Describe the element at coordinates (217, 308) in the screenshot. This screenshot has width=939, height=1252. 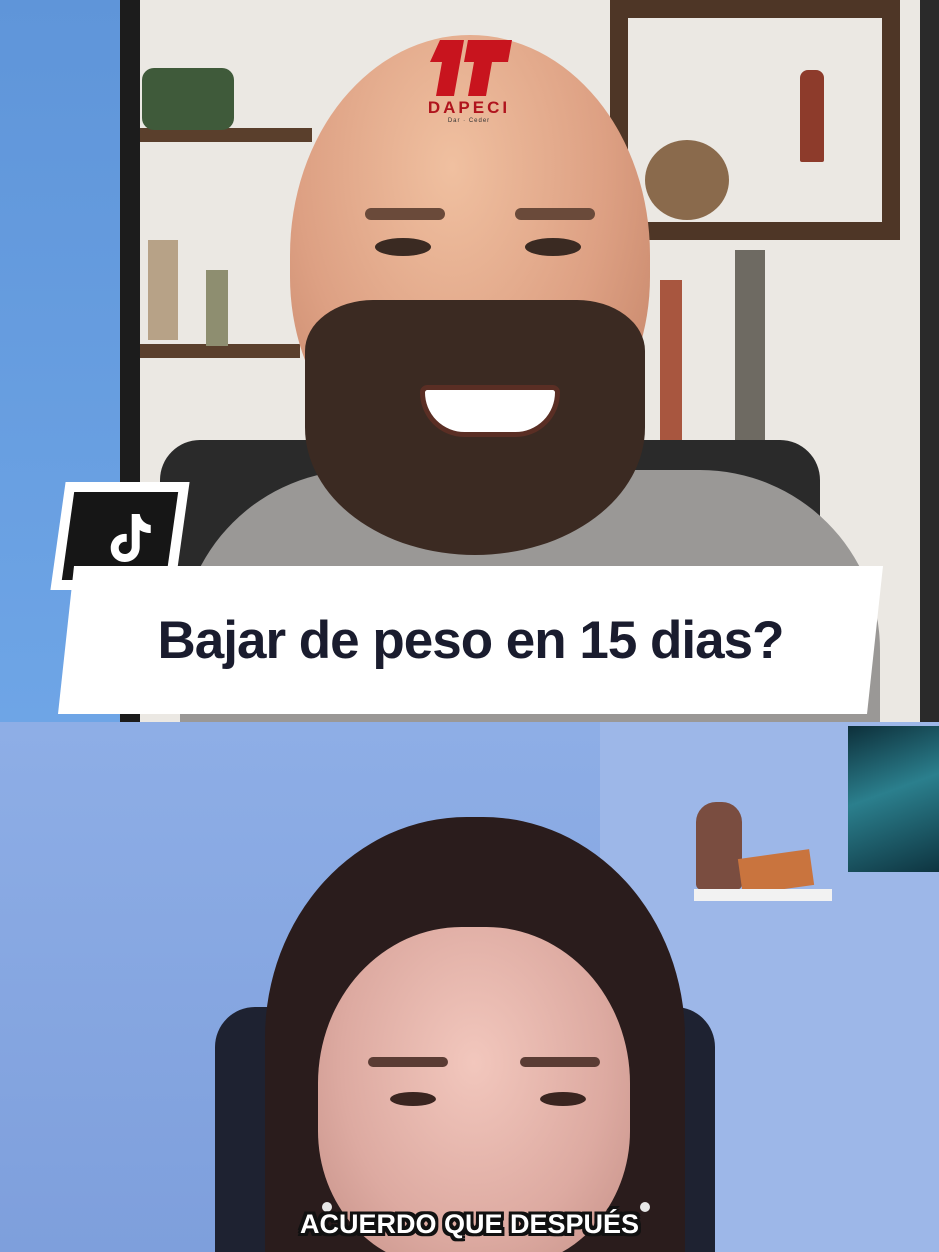
I see `trophy-small` at that location.